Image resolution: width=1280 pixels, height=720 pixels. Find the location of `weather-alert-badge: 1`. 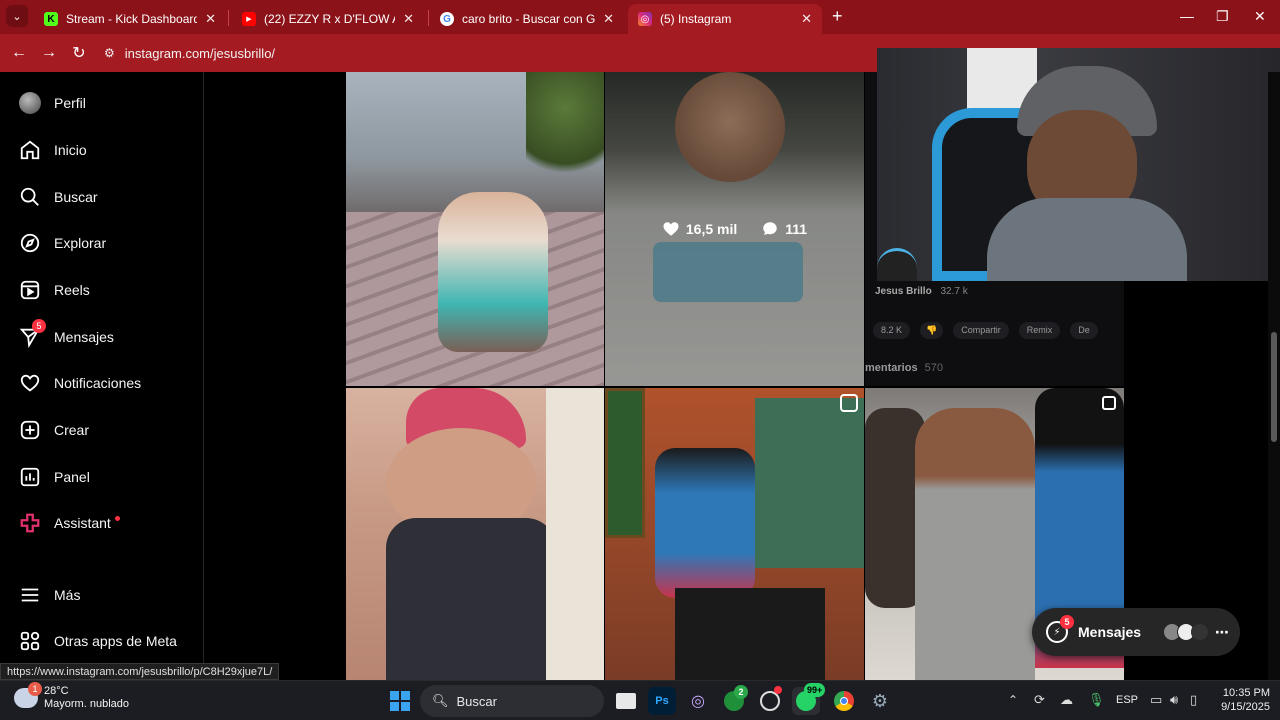

weather-alert-badge: 1 is located at coordinates (35, 689).